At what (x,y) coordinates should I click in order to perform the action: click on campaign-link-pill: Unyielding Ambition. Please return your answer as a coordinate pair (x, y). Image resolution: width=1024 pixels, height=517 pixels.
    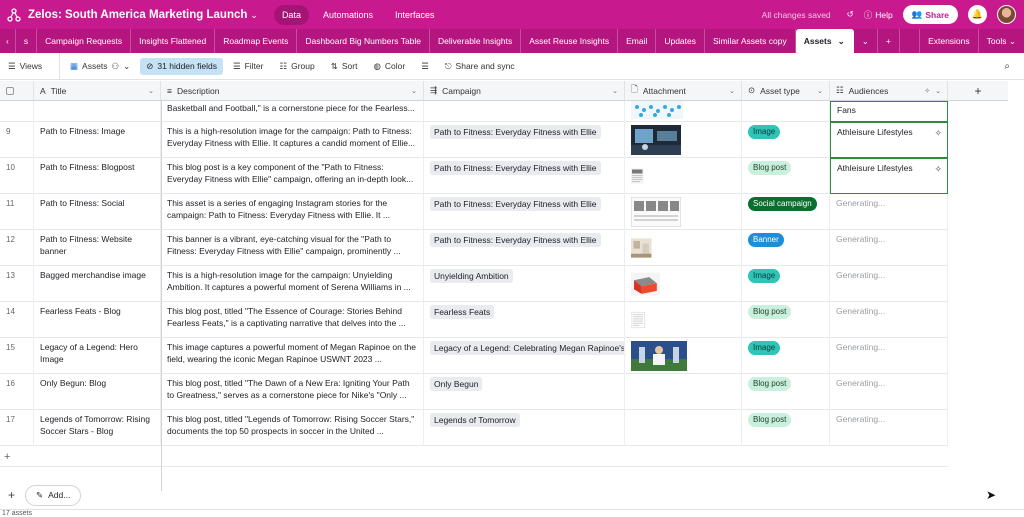
    Looking at the image, I should click on (471, 276).